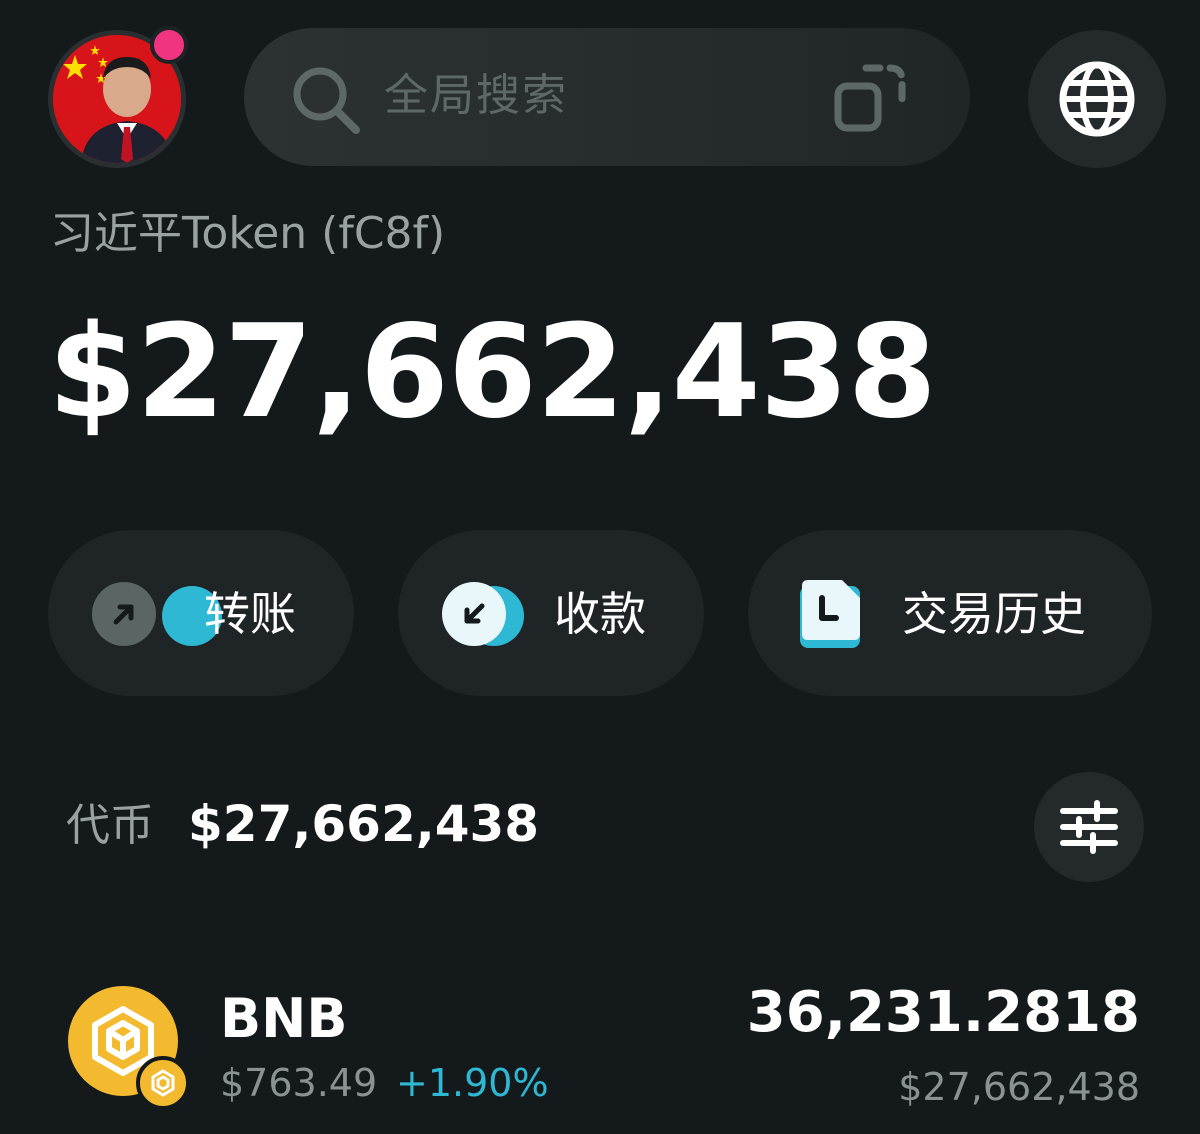  What do you see at coordinates (994, 614) in the screenshot?
I see `history-label: 交易历史` at bounding box center [994, 614].